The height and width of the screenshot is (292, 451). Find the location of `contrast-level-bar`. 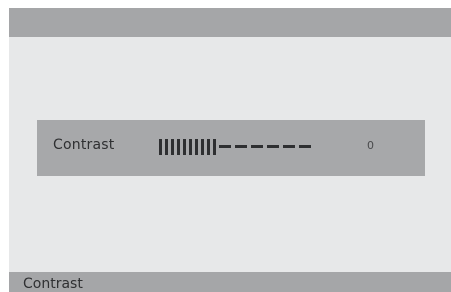

contrast-level-bar is located at coordinates (237, 146).